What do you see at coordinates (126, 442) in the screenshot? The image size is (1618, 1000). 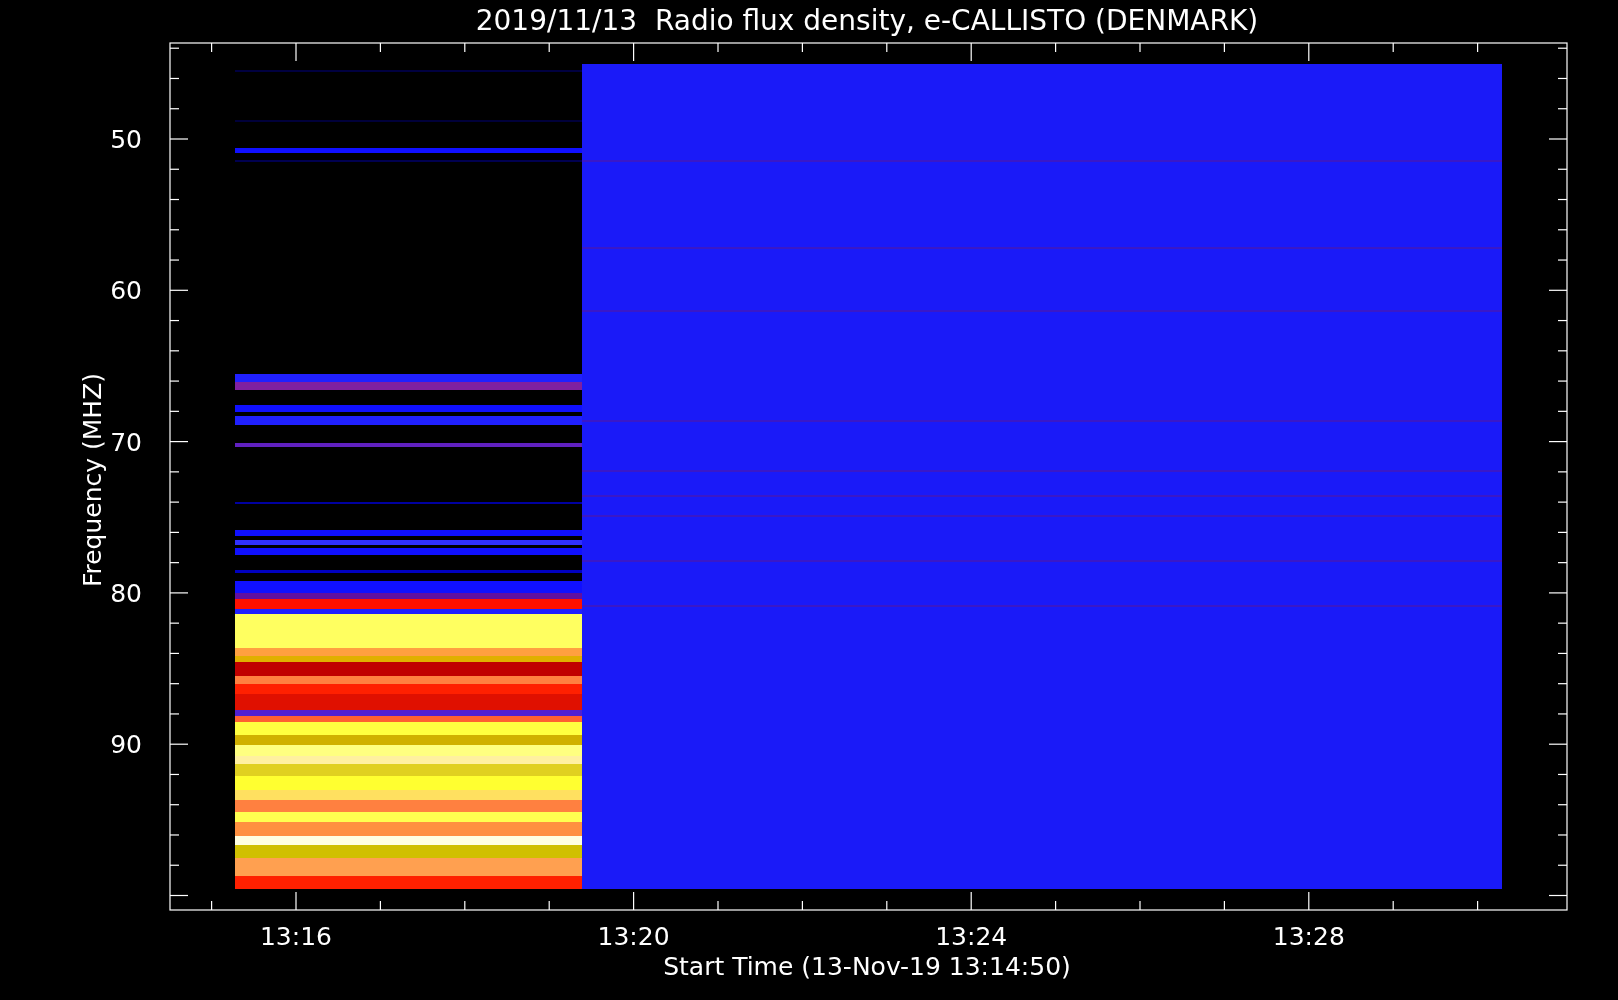 I see `y-tick-label: 70` at bounding box center [126, 442].